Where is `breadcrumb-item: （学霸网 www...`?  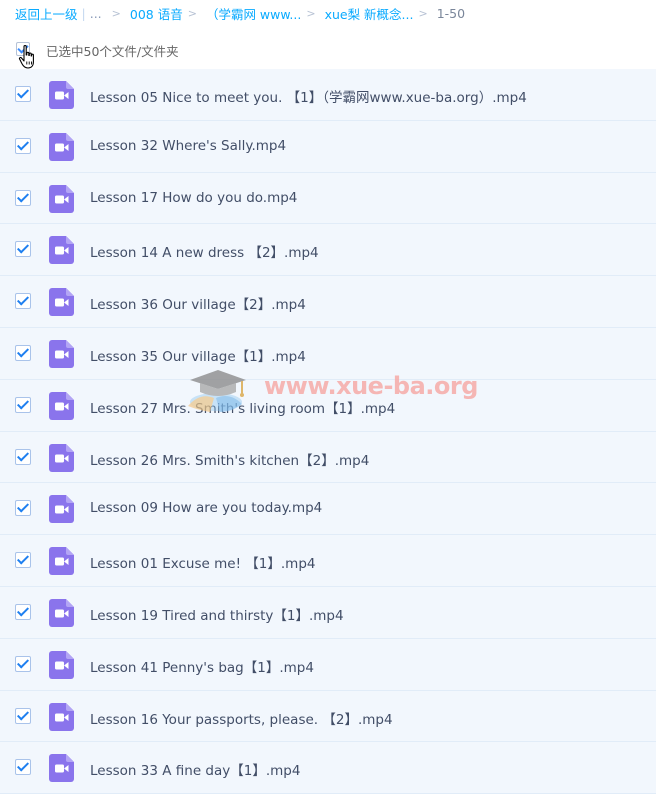 breadcrumb-item: （学霸网 www... is located at coordinates (253, 13).